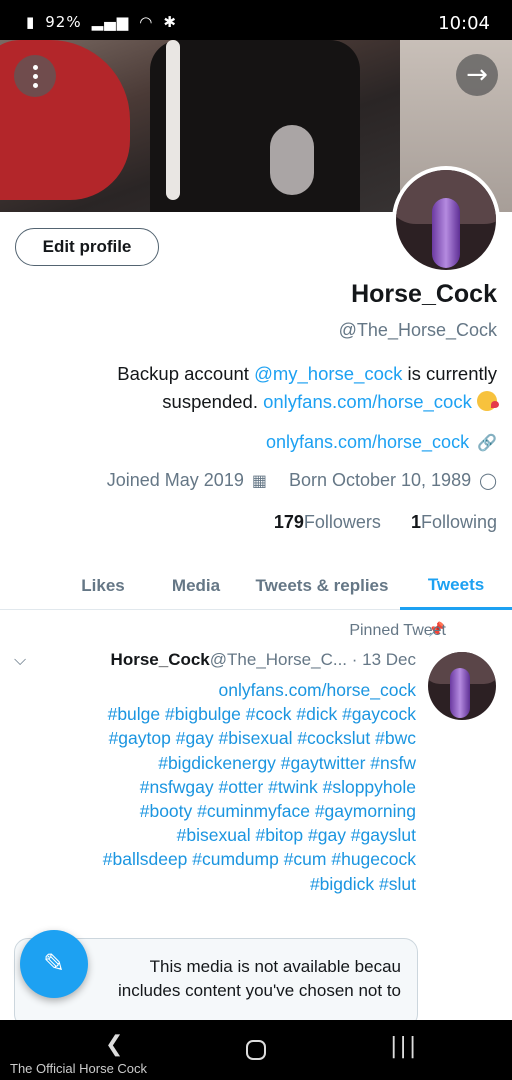  I want to click on balloon-icon: ◯, so click(488, 480).